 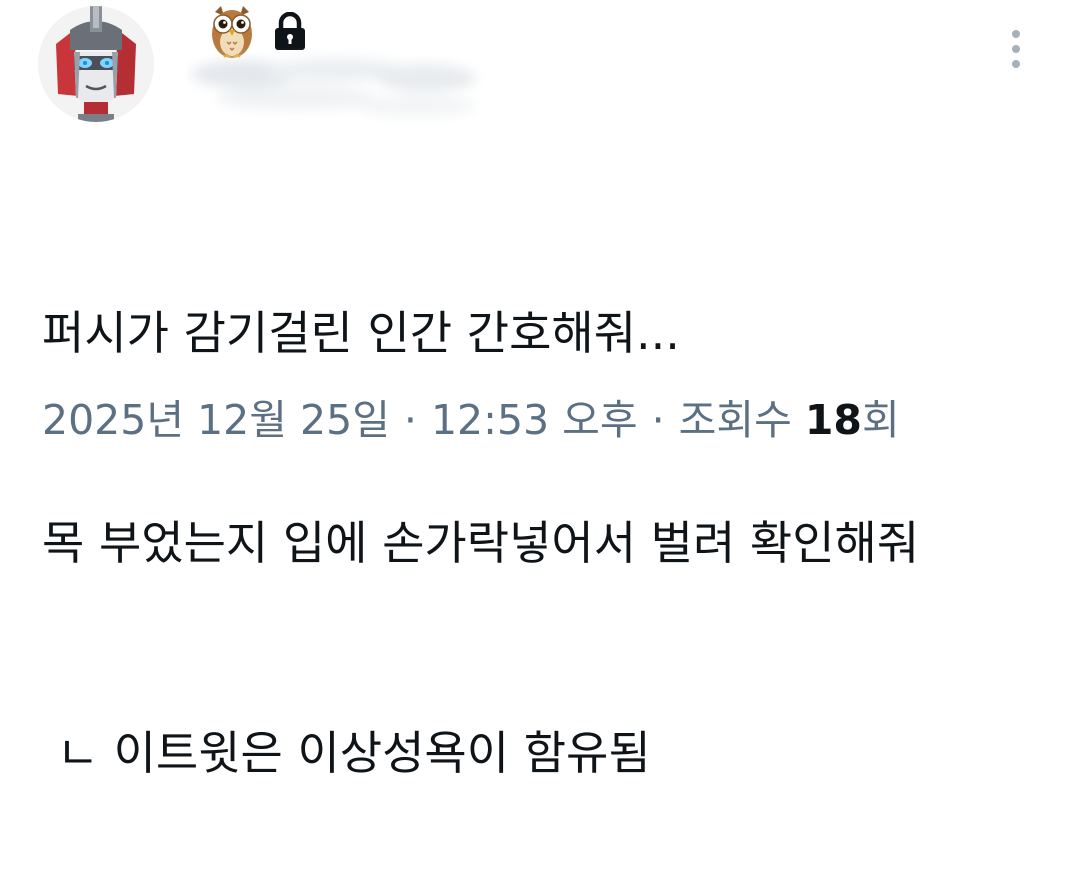 What do you see at coordinates (290, 31) in the screenshot?
I see `lock-icon` at bounding box center [290, 31].